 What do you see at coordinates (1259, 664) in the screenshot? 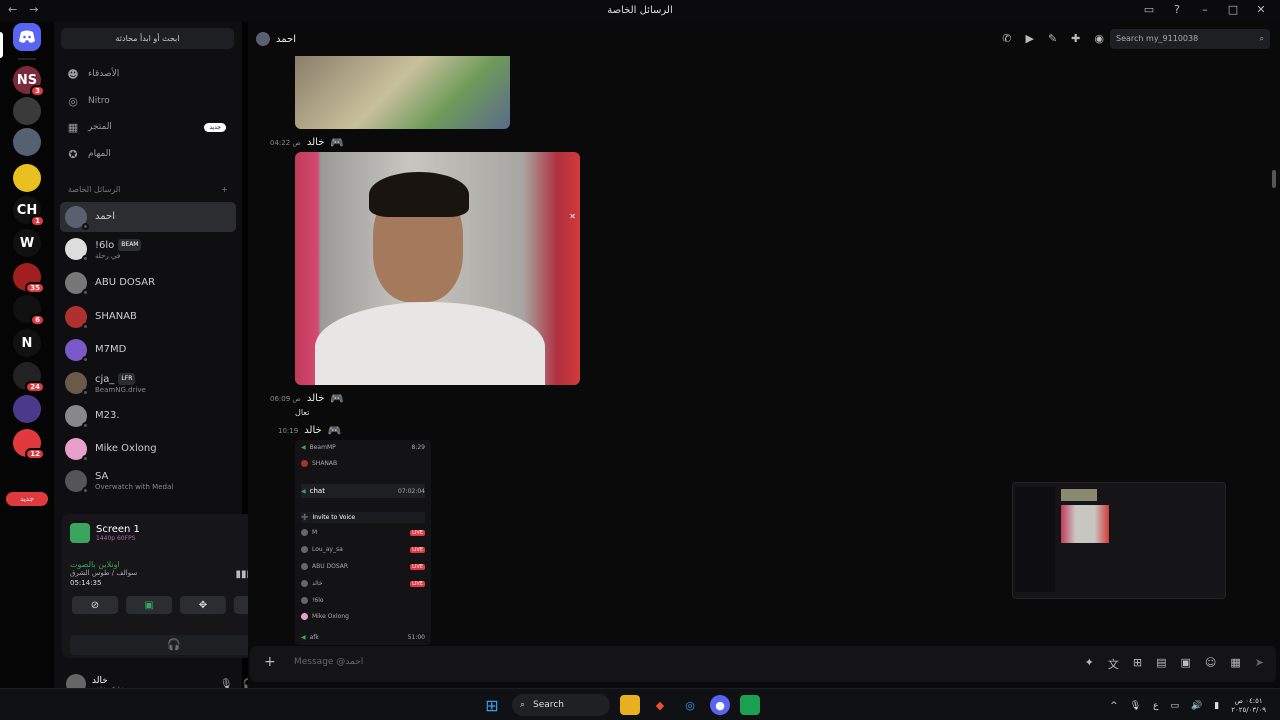
I see `send-icon: ➤` at bounding box center [1259, 664].